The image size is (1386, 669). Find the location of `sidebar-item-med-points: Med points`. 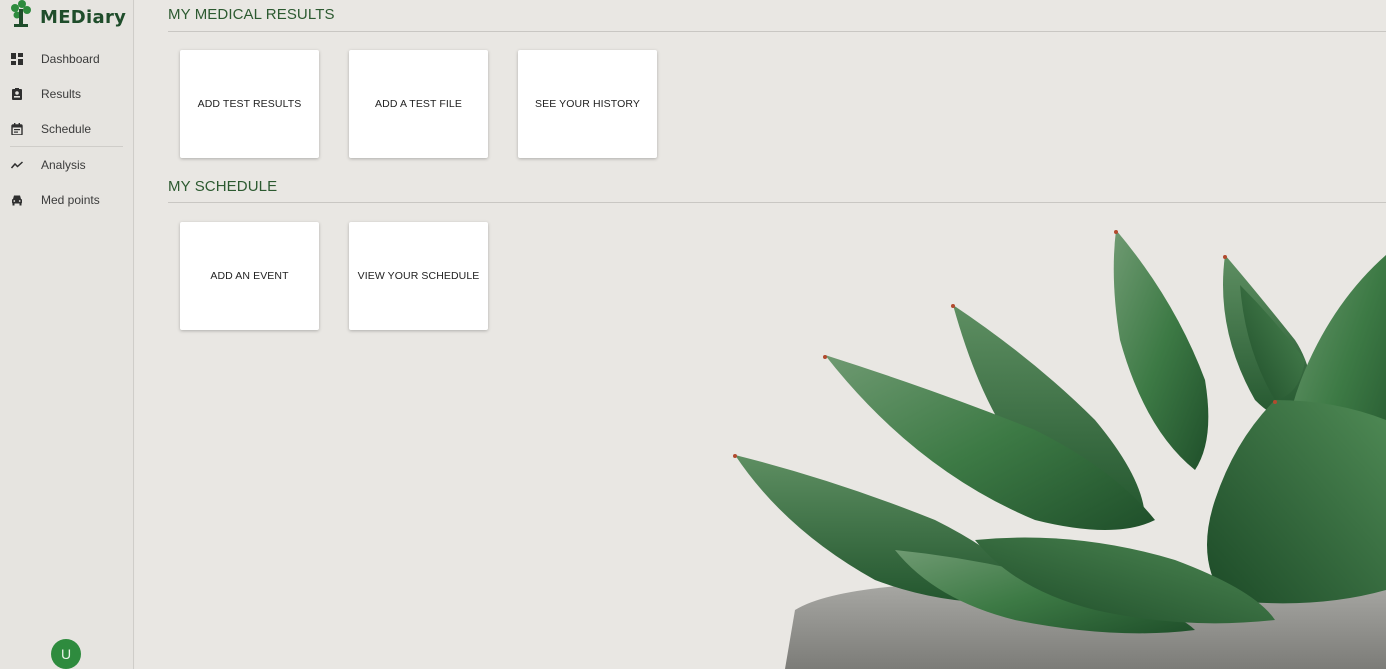

sidebar-item-med-points: Med points is located at coordinates (66, 199).